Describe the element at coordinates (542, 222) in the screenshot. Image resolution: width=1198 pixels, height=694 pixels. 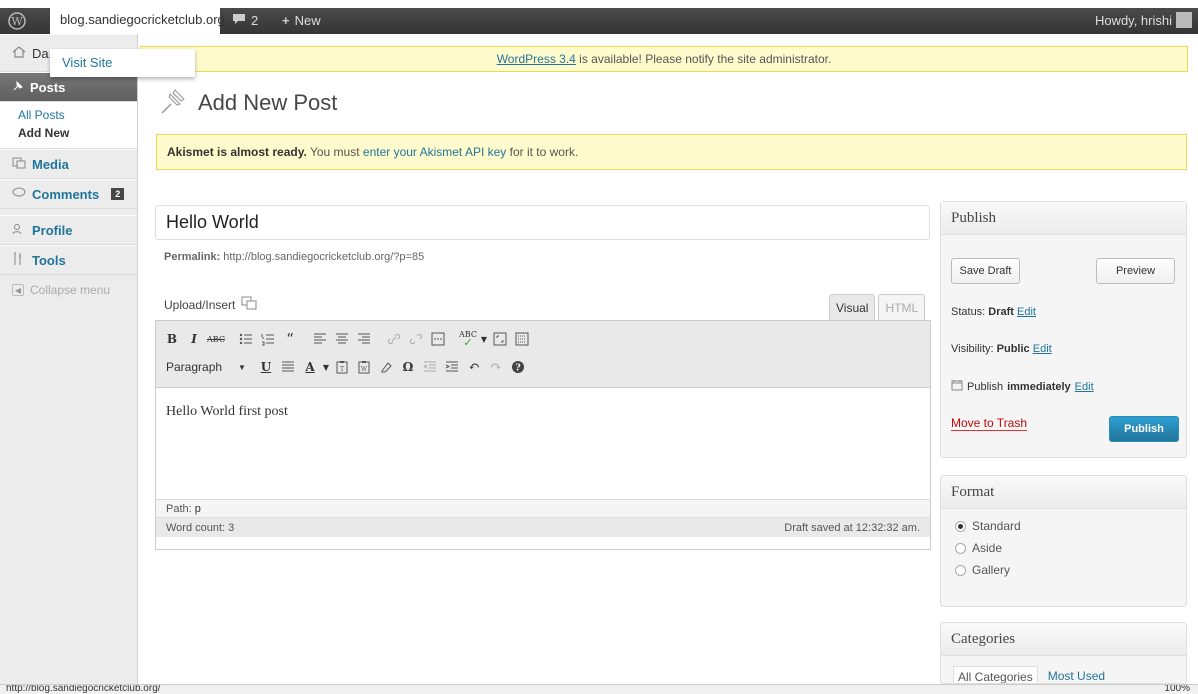
I see `post-title-input: Hello World` at that location.